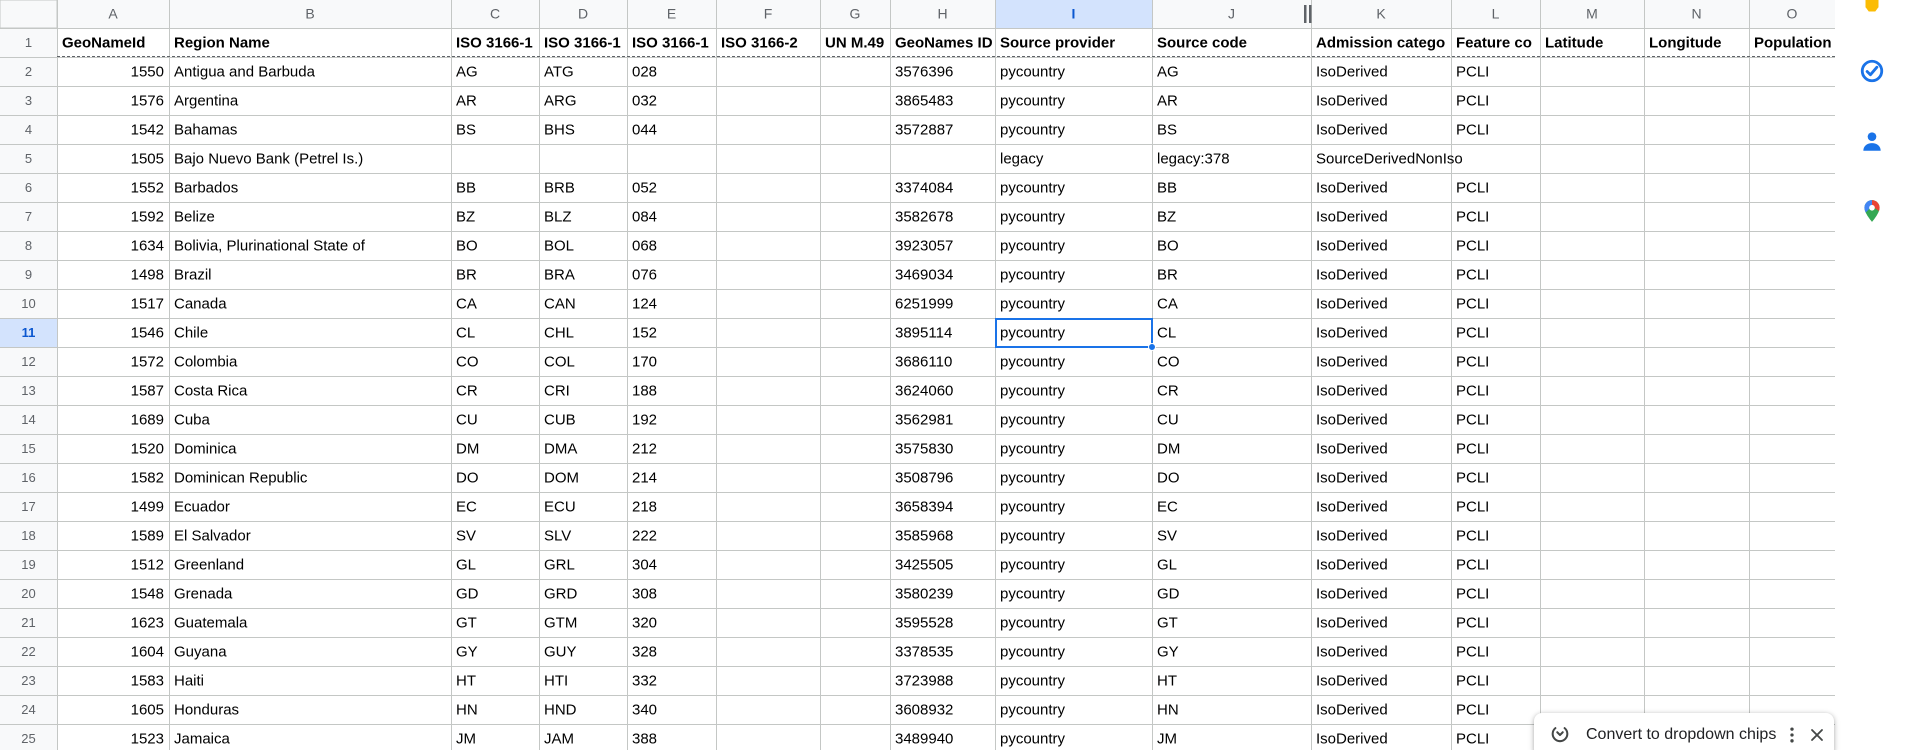 The image size is (1920, 750). Describe the element at coordinates (1167, 622) in the screenshot. I see `table-cell: GT` at that location.